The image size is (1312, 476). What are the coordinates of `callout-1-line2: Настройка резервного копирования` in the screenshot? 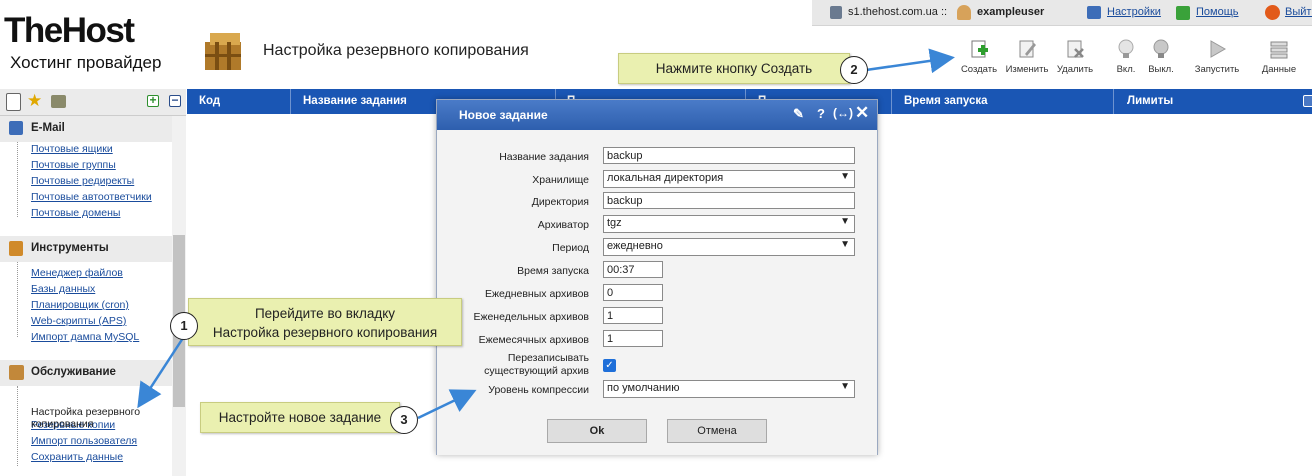 It's located at (325, 332).